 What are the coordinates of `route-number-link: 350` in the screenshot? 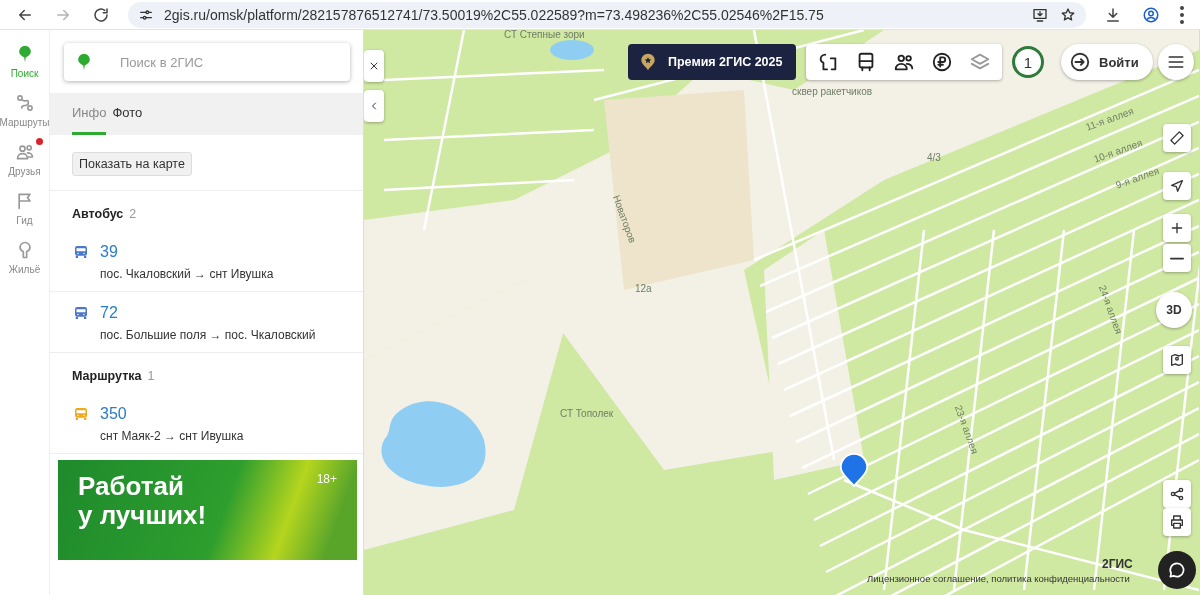 It's located at (220, 414).